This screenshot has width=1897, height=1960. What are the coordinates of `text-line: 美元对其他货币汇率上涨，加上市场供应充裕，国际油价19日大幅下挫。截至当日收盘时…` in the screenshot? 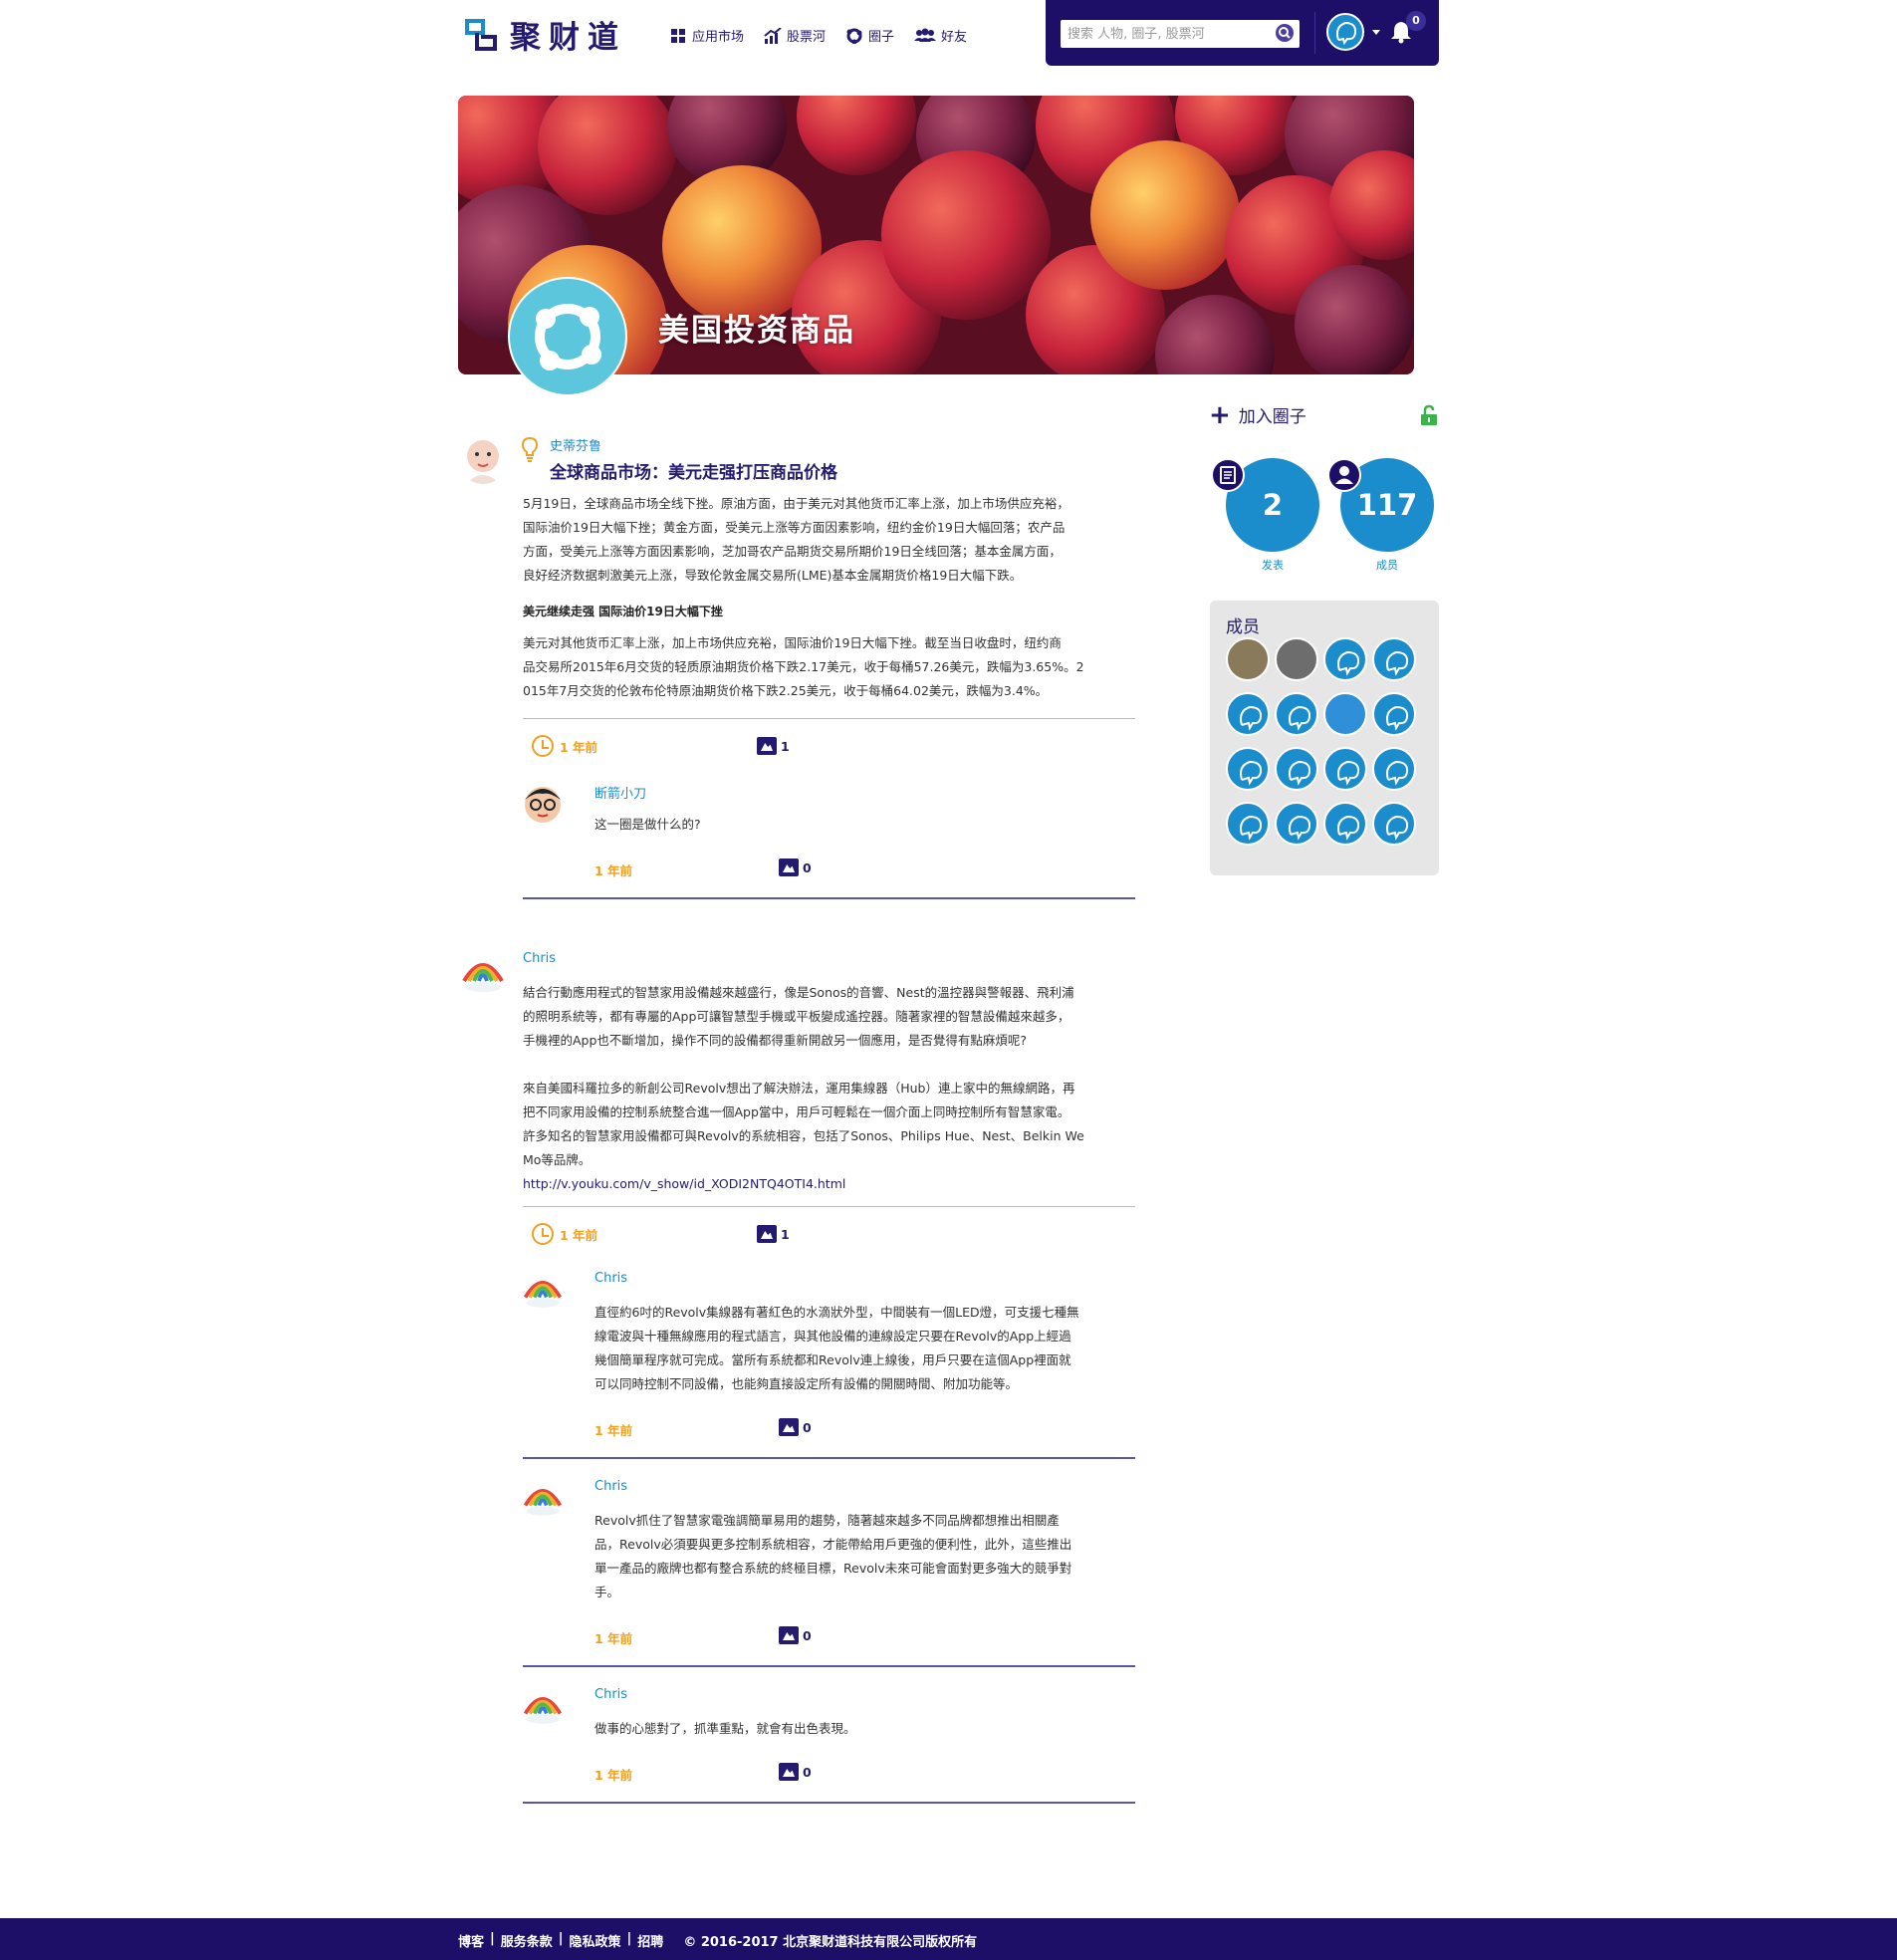 It's located at (792, 643).